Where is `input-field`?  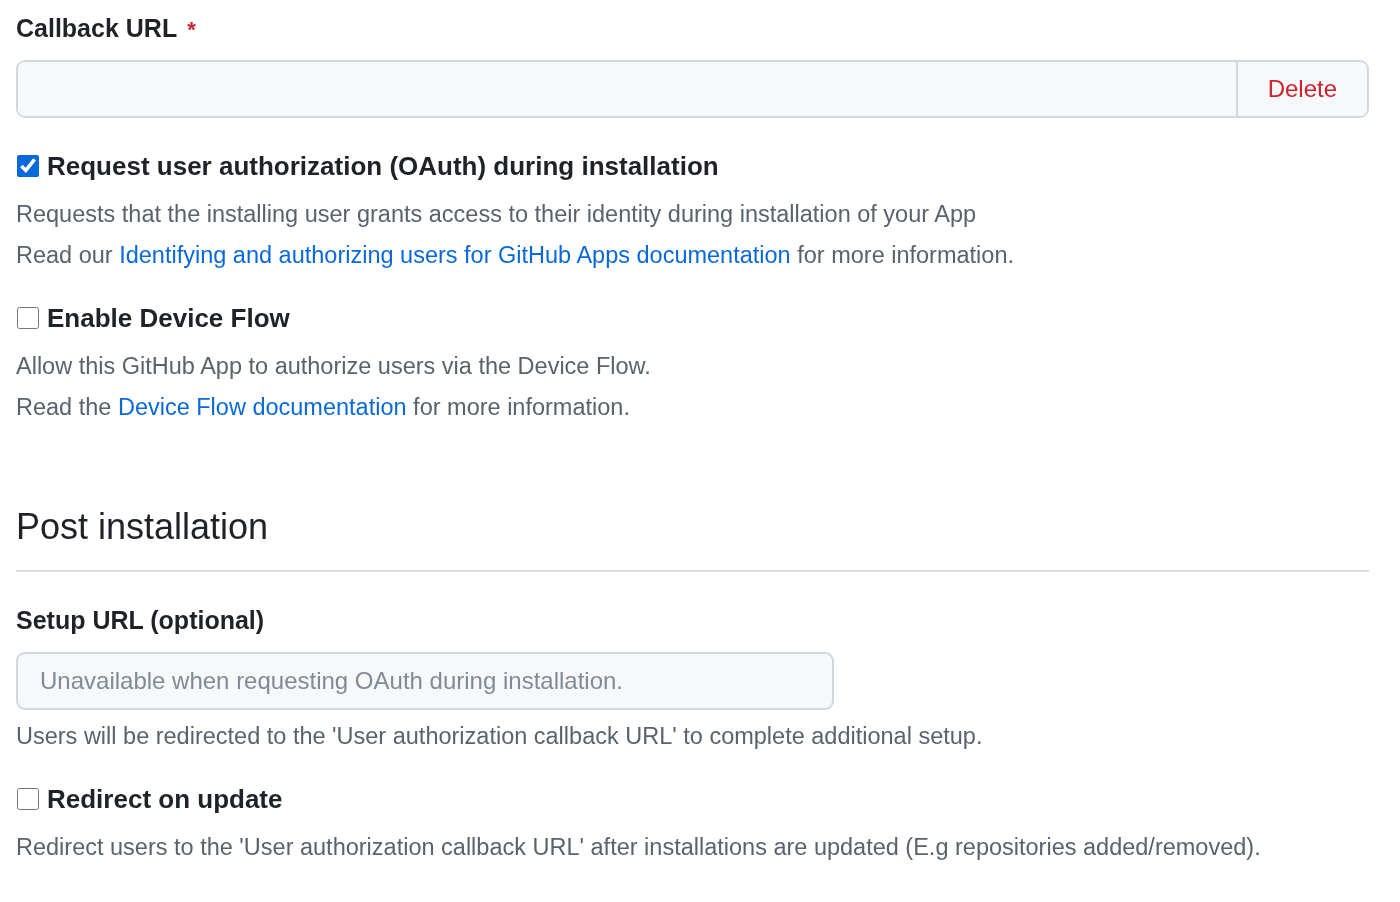
input-field is located at coordinates (627, 89).